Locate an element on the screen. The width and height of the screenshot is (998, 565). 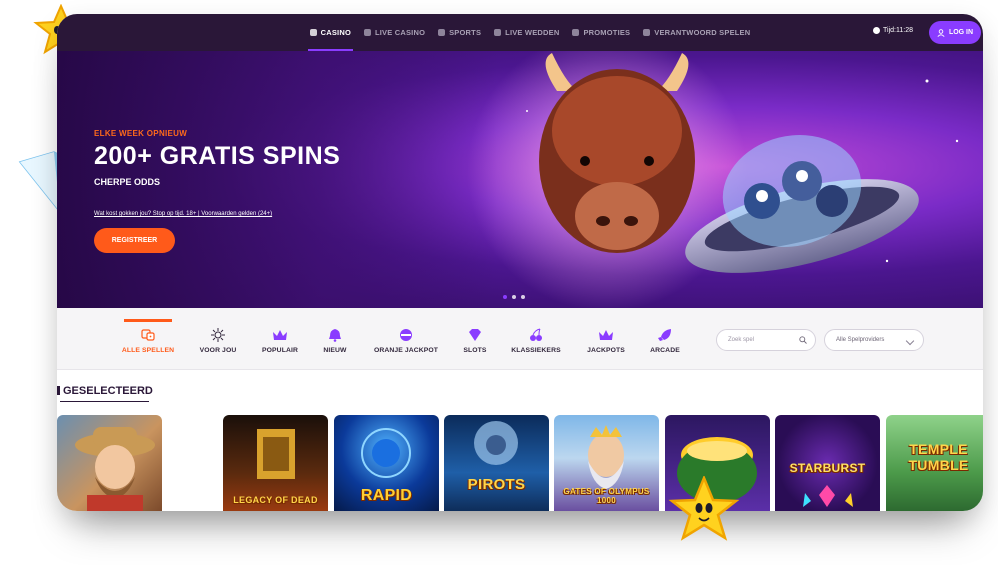
category-label: VOOR JOU is located at coordinates (218, 350).